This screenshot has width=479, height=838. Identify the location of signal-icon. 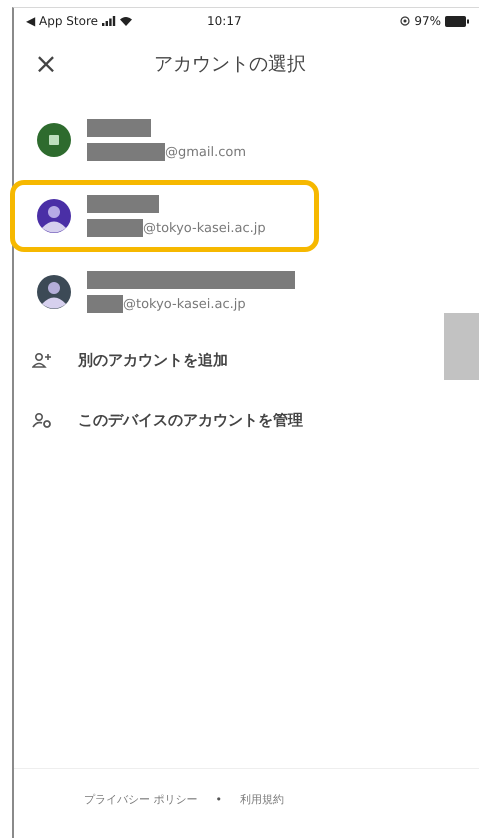
(109, 21).